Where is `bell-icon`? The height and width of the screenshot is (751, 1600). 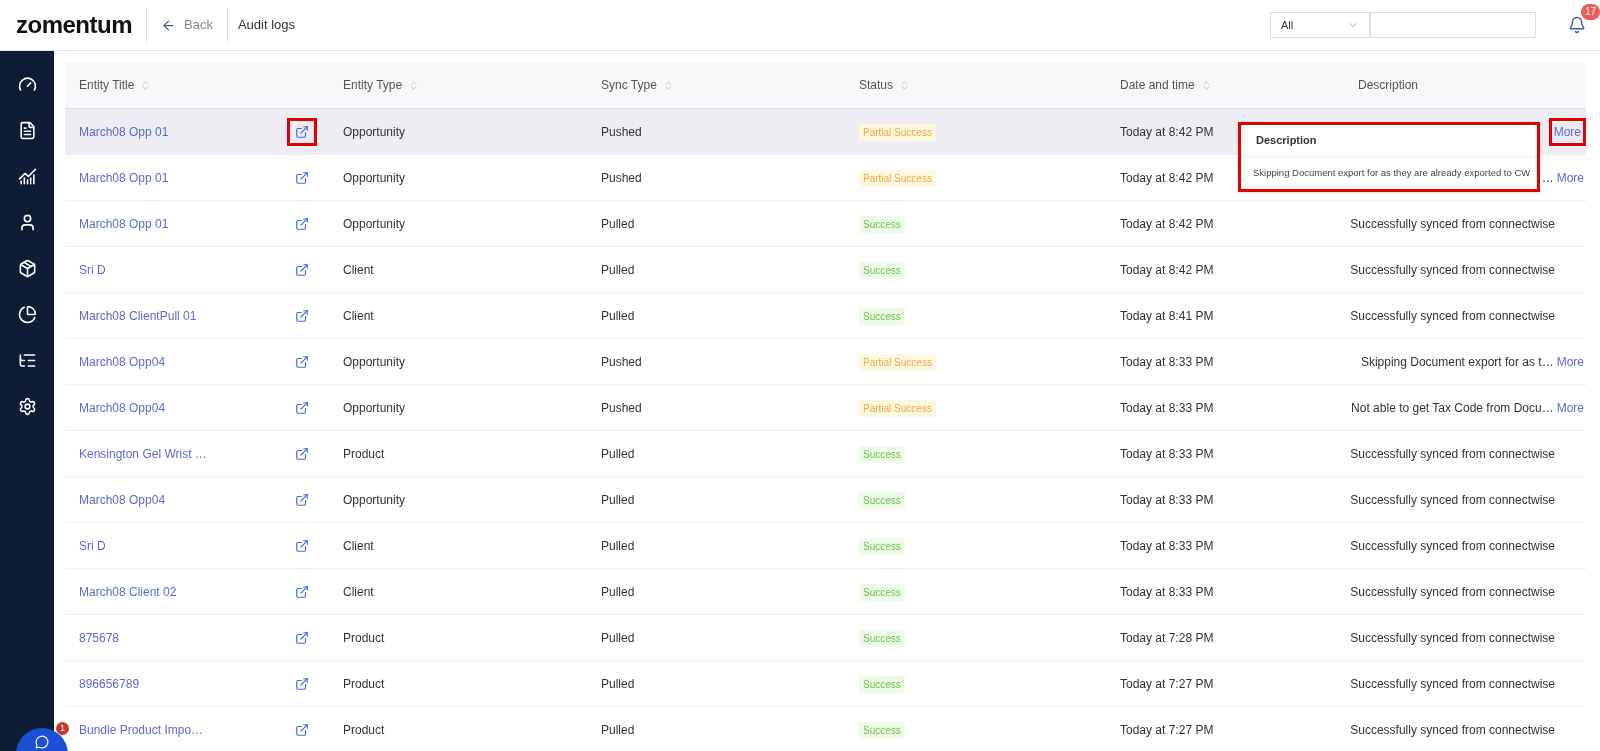
bell-icon is located at coordinates (1577, 25).